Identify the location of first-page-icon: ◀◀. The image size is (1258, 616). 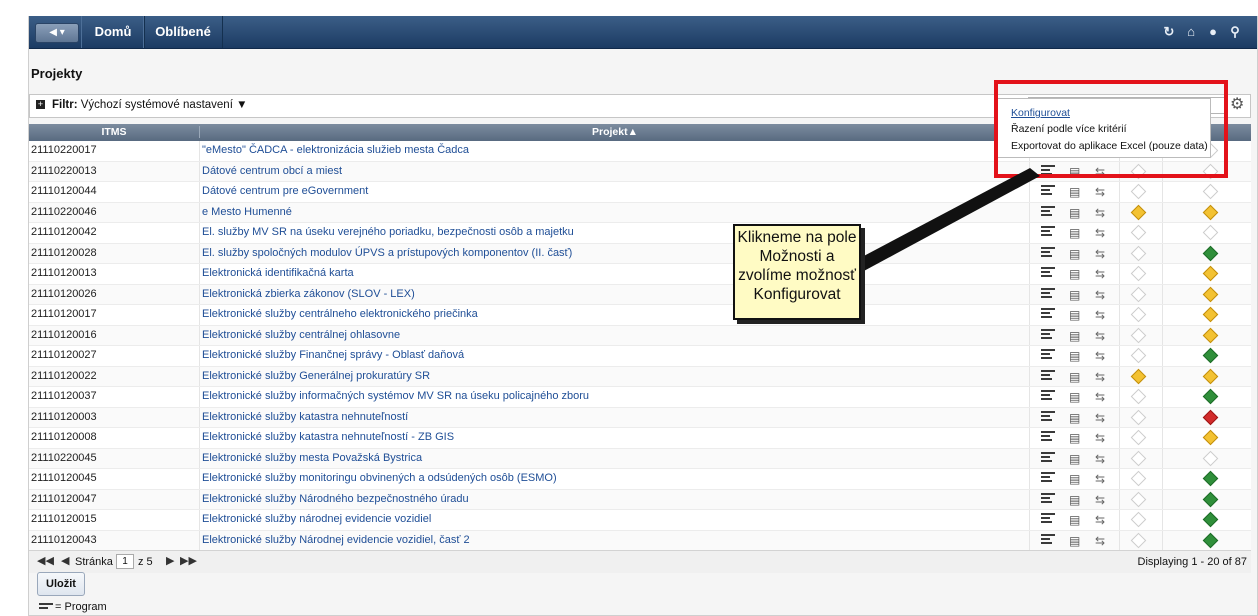
(45, 560).